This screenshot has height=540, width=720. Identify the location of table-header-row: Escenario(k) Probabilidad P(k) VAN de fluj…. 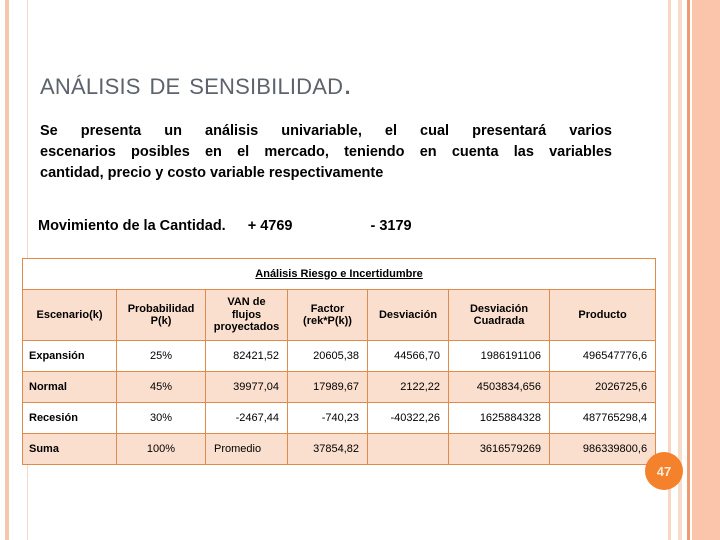
(339, 315).